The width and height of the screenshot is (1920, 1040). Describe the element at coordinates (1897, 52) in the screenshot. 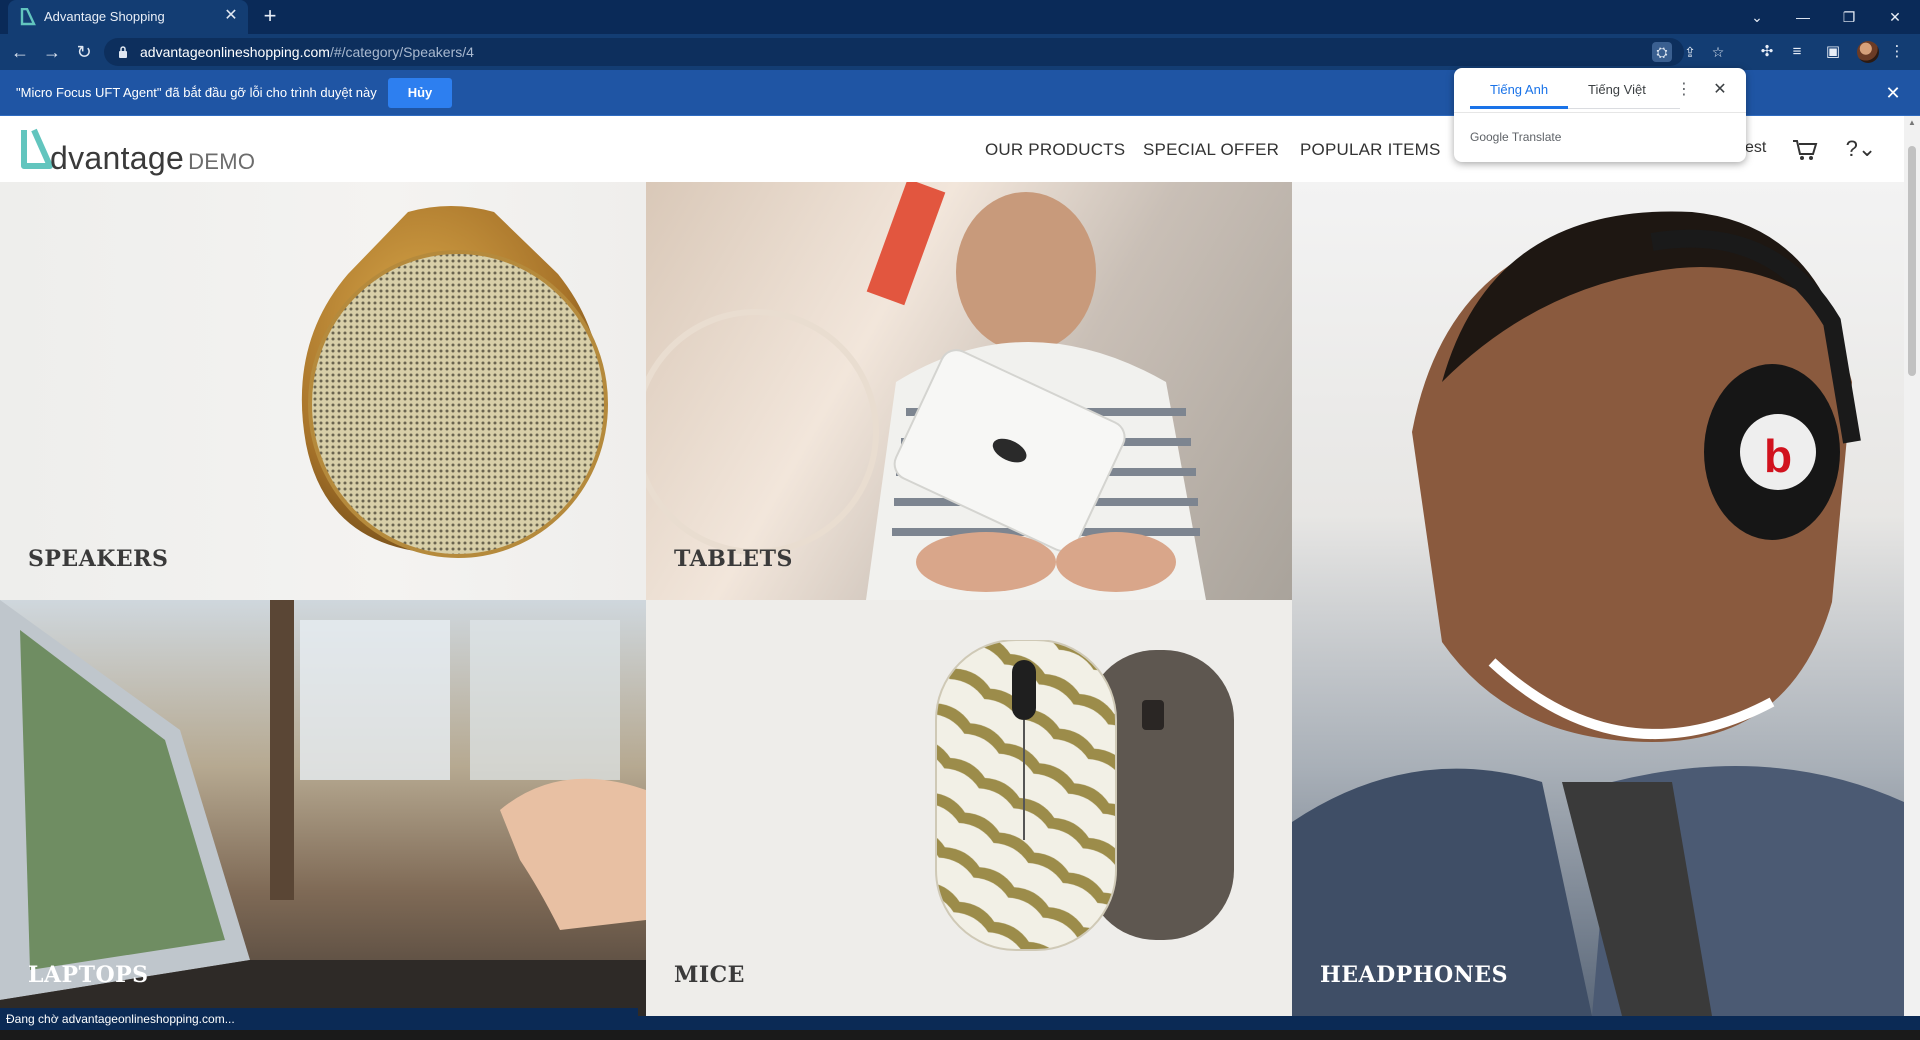

I see `menu-kebab-icon: ⋮` at that location.